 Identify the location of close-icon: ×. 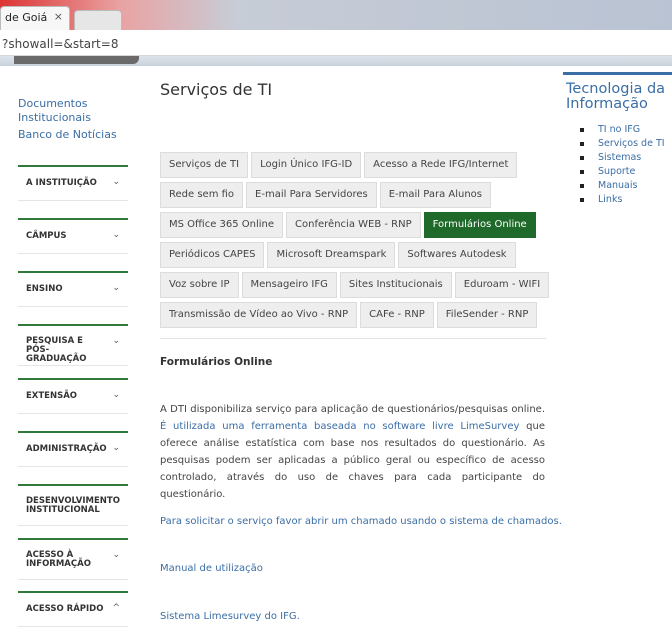
(58, 16).